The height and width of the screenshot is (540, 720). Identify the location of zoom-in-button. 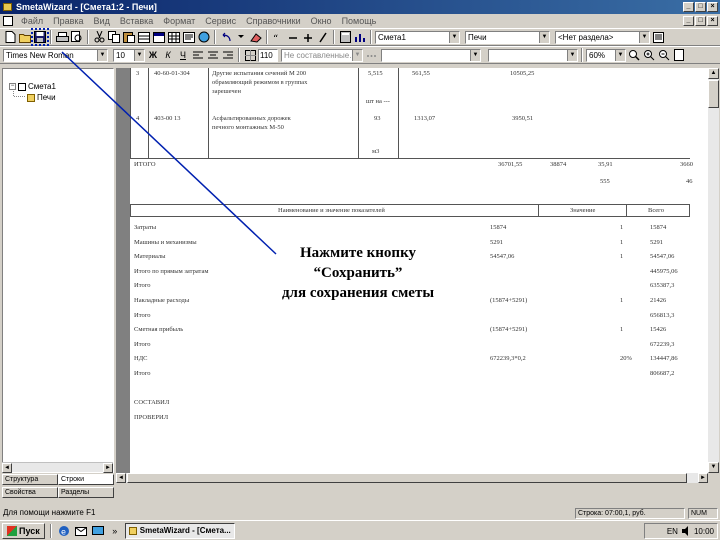
(649, 55).